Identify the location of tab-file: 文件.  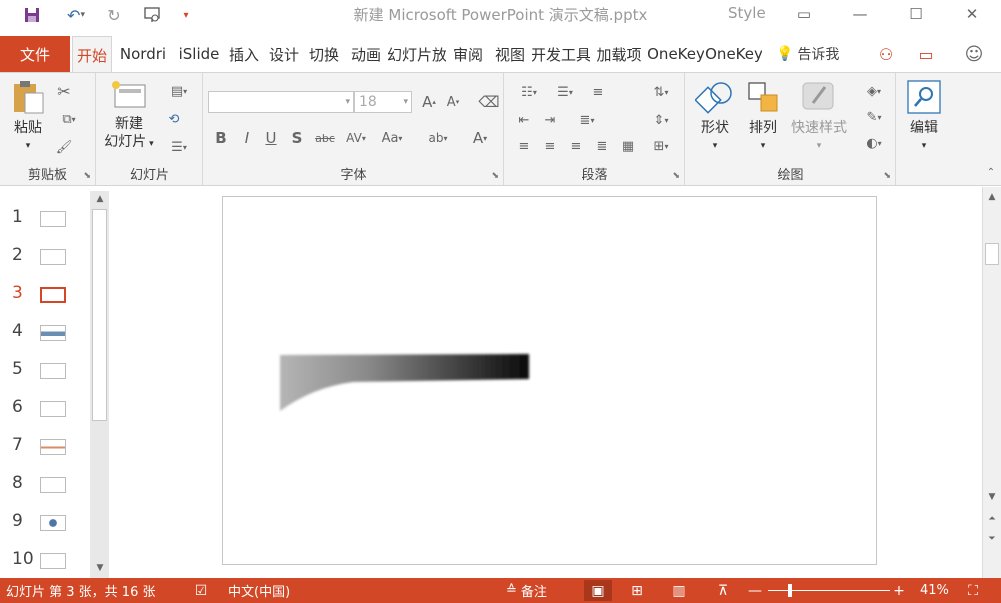
(35, 54).